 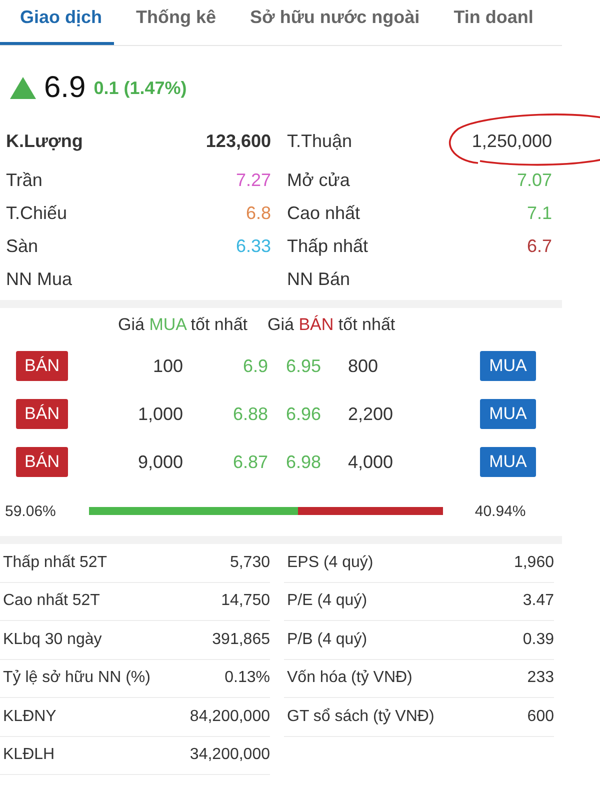 What do you see at coordinates (182, 22) in the screenshot?
I see `tab: Thống kê` at bounding box center [182, 22].